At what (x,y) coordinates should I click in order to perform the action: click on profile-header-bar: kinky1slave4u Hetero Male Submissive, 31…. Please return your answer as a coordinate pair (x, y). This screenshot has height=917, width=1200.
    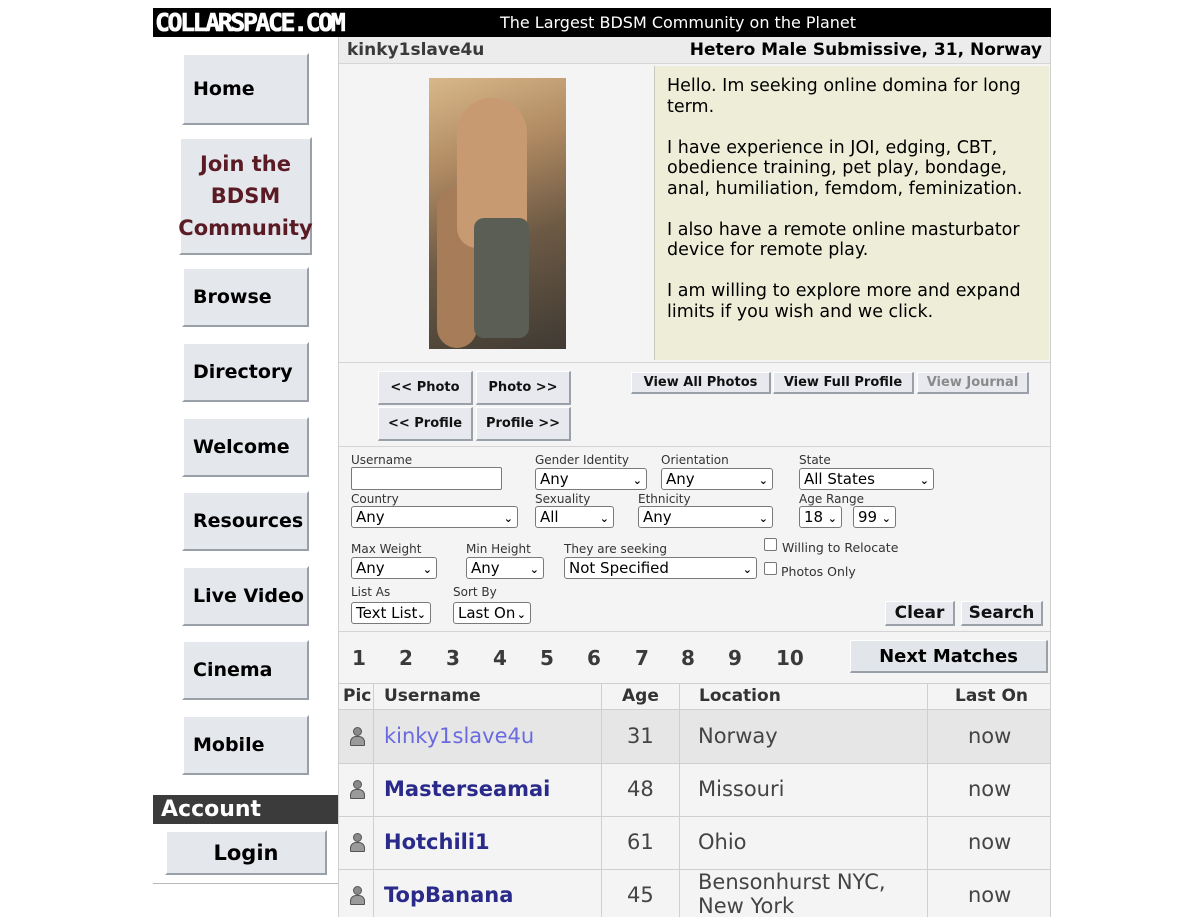
    Looking at the image, I should click on (694, 50).